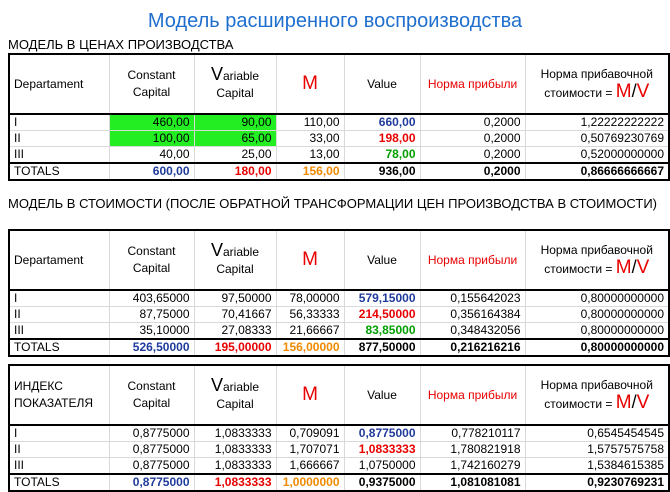 This screenshot has height=492, width=670. What do you see at coordinates (151, 138) in the screenshot?
I see `cell-constant-capital: 100,00` at bounding box center [151, 138].